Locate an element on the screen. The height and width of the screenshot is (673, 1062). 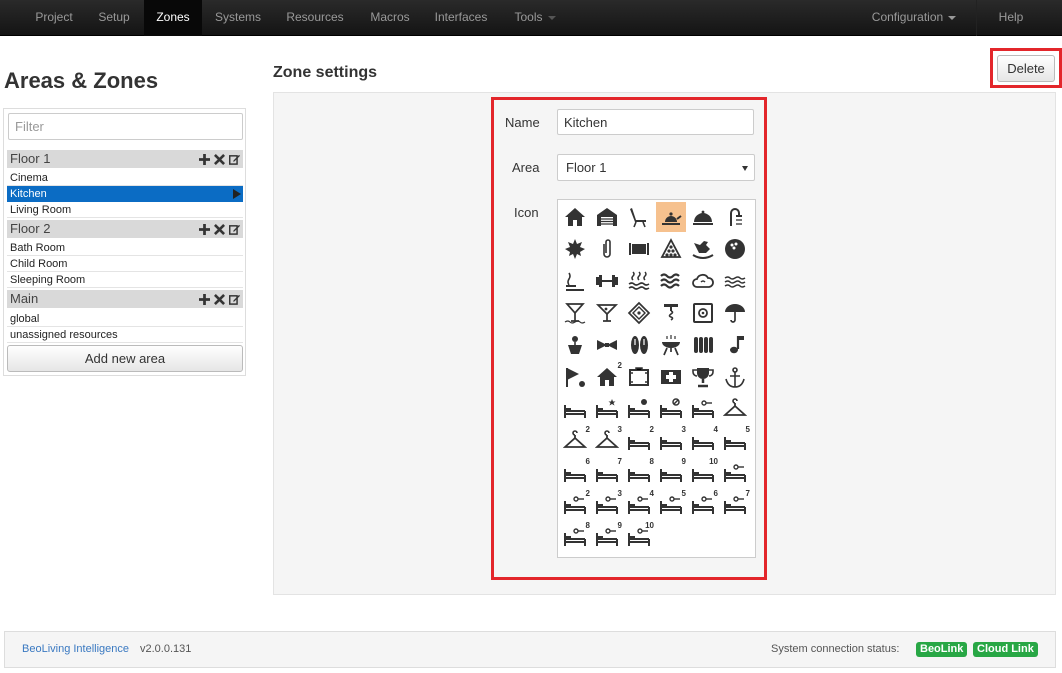
nav-configuration-label: Configuration is located at coordinates (907, 17).